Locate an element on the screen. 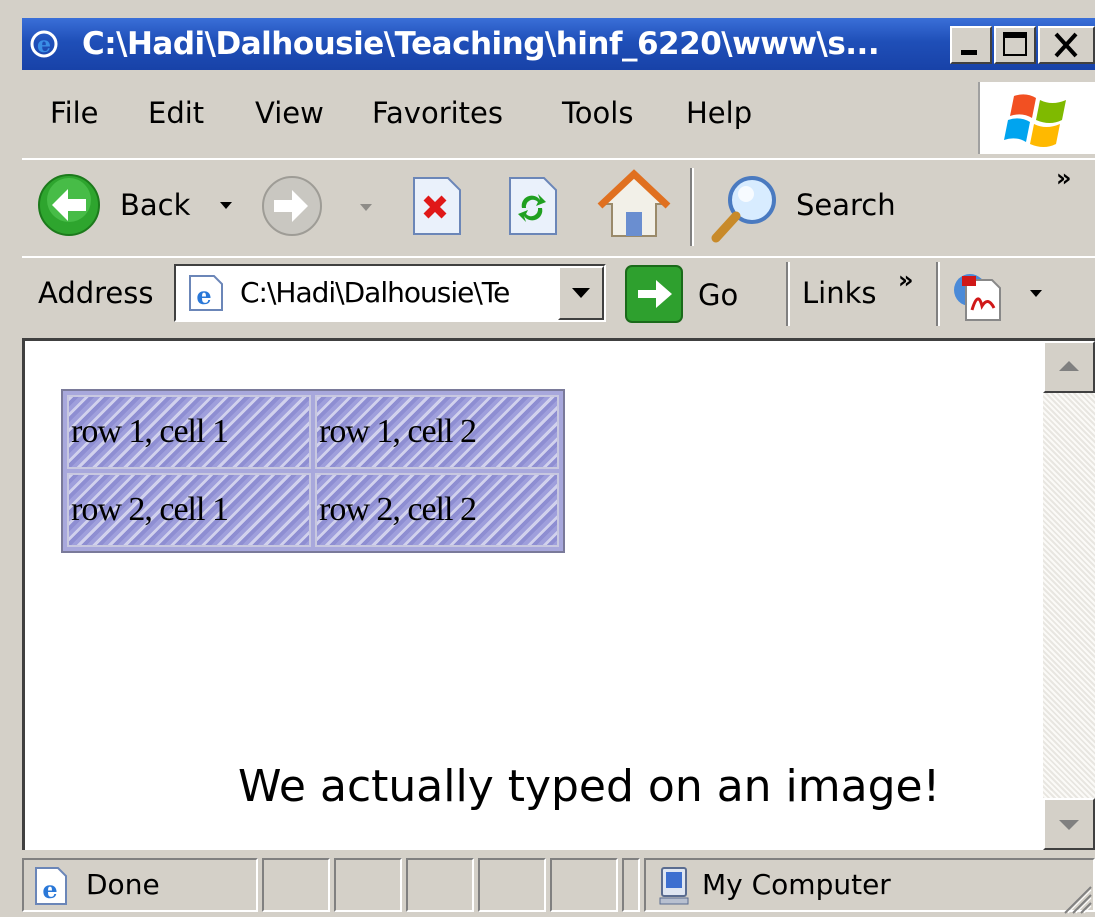 The width and height of the screenshot is (1095, 917). resize-grip-icon is located at coordinates (1076, 898).